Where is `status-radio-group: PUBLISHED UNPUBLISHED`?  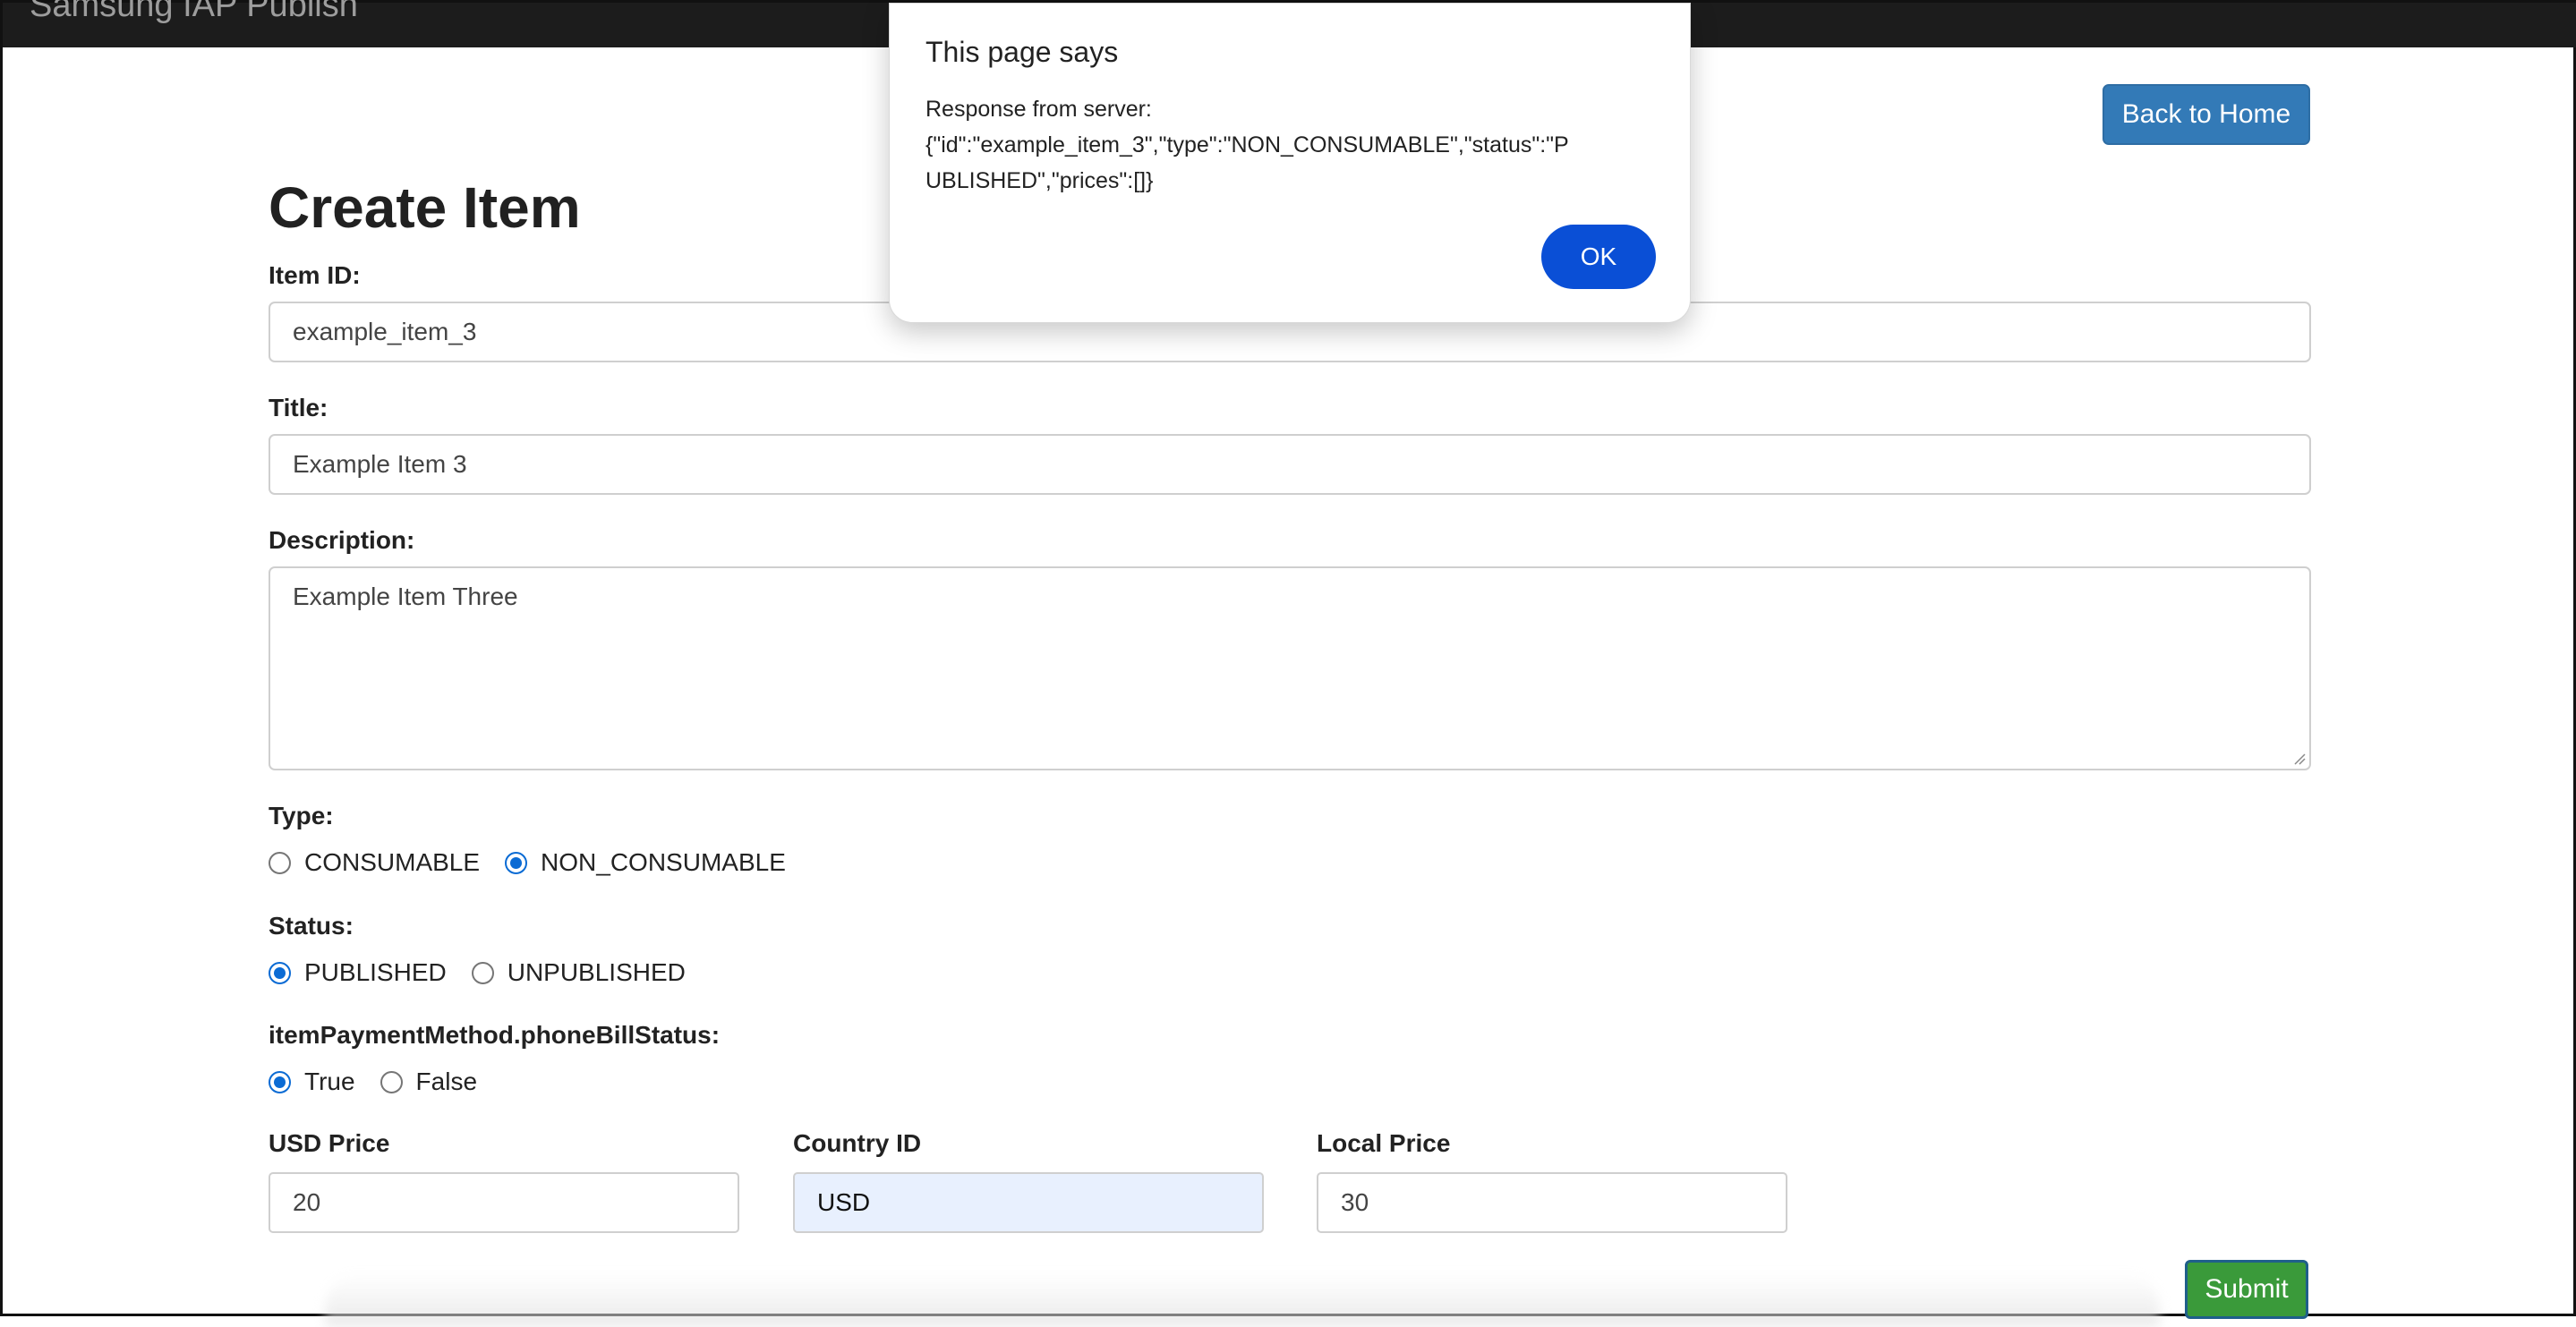
status-radio-group: PUBLISHED UNPUBLISHED is located at coordinates (490, 972).